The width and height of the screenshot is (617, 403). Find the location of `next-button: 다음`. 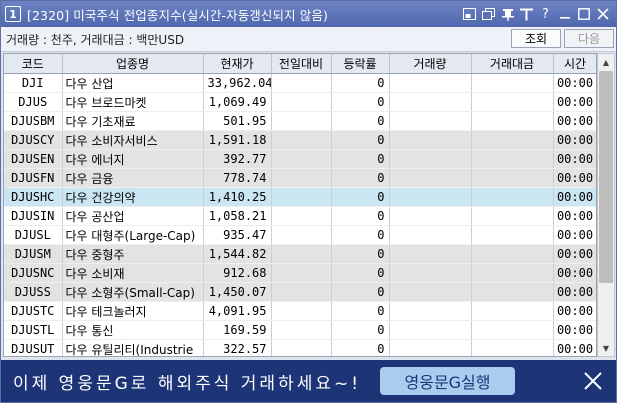

next-button: 다음 is located at coordinates (589, 38).